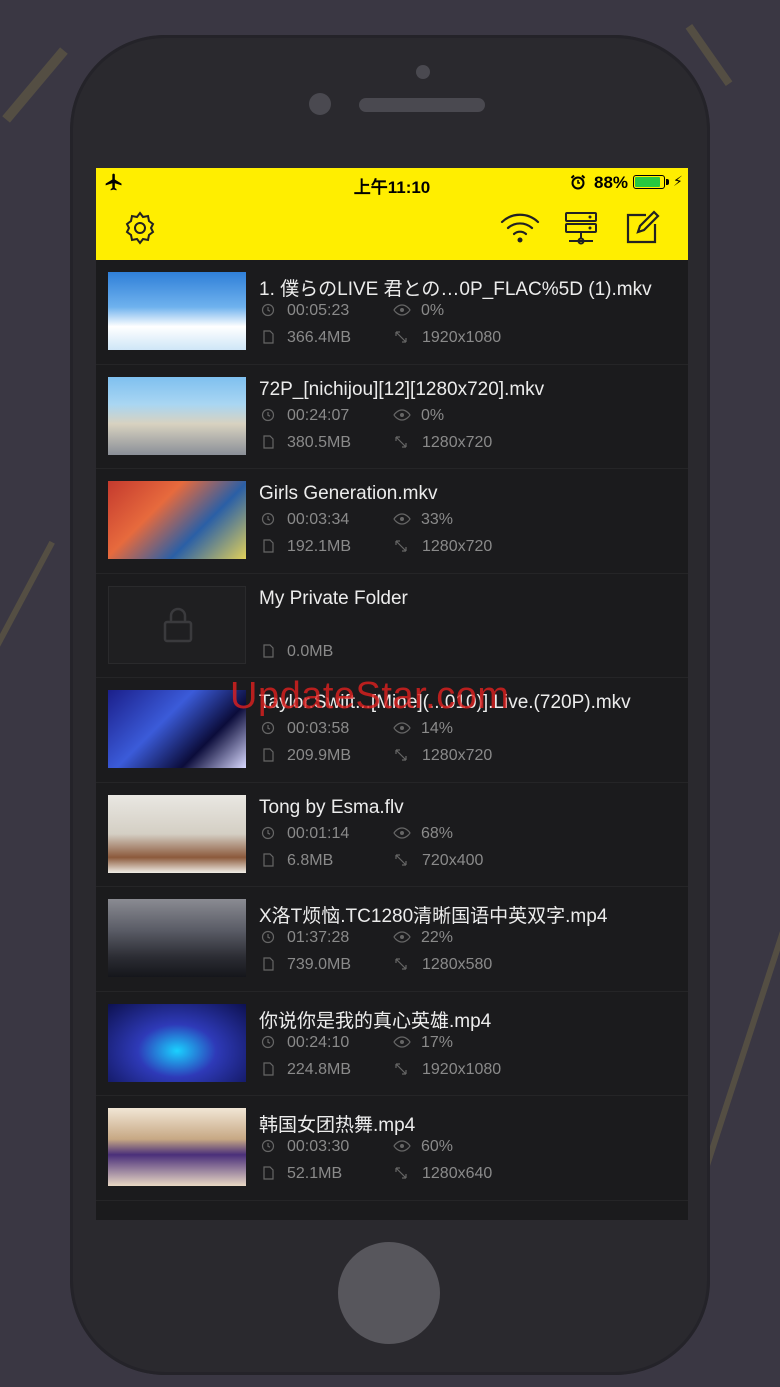  I want to click on file-title: Tong by Esma.flv, so click(331, 807).